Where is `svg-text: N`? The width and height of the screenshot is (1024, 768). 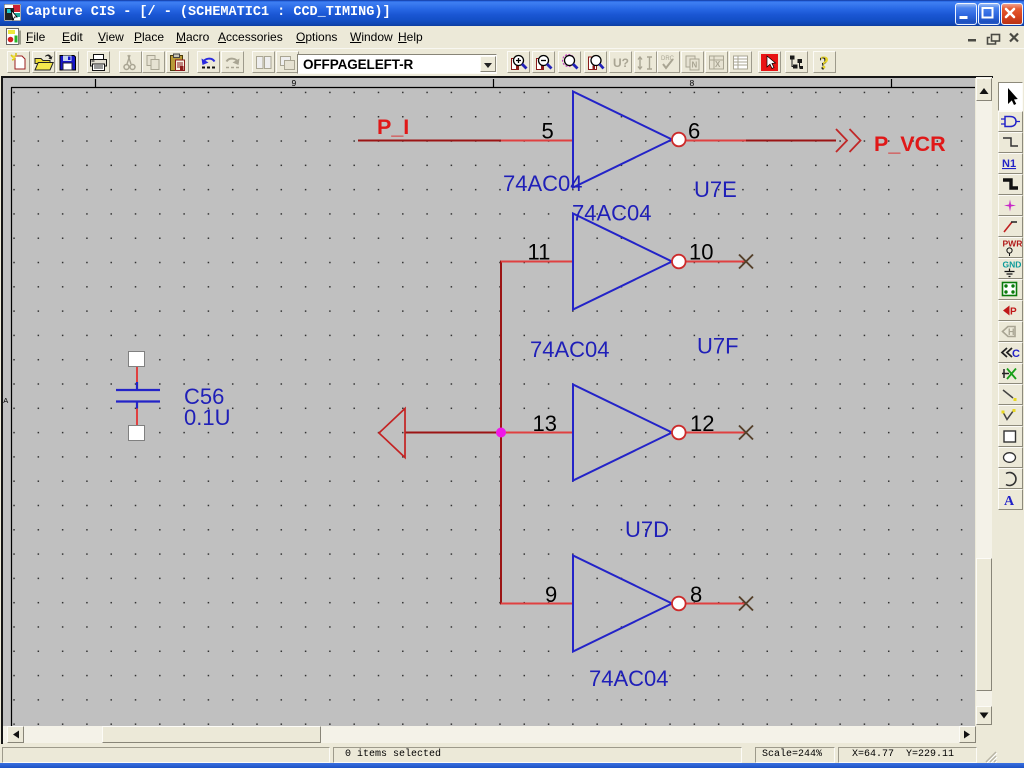
svg-text: N is located at coordinates (695, 65).